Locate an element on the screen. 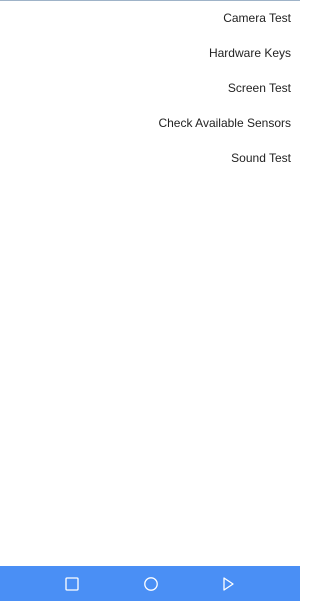  menu-item-label: Screen Test is located at coordinates (259, 87).